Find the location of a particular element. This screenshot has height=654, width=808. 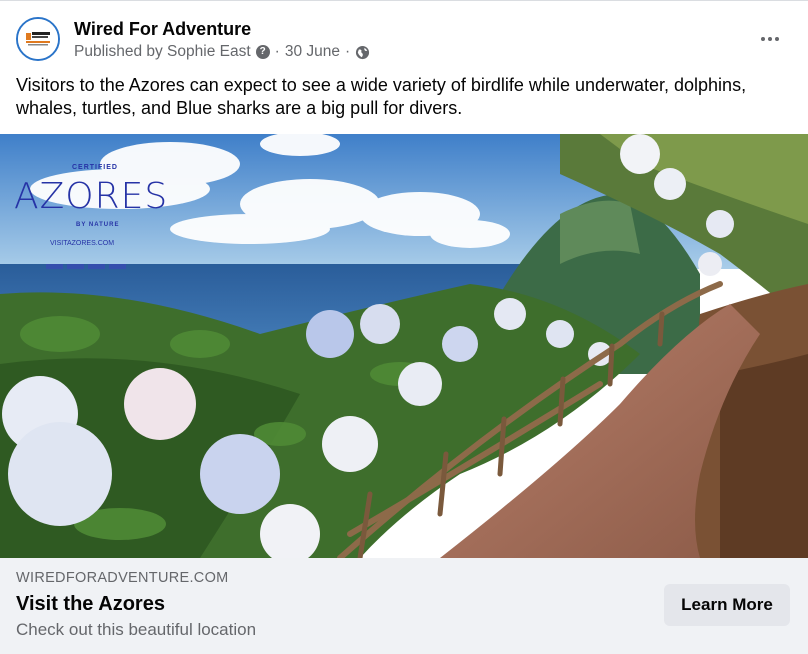

sponsor-logos-strip is located at coordinates (86, 266).